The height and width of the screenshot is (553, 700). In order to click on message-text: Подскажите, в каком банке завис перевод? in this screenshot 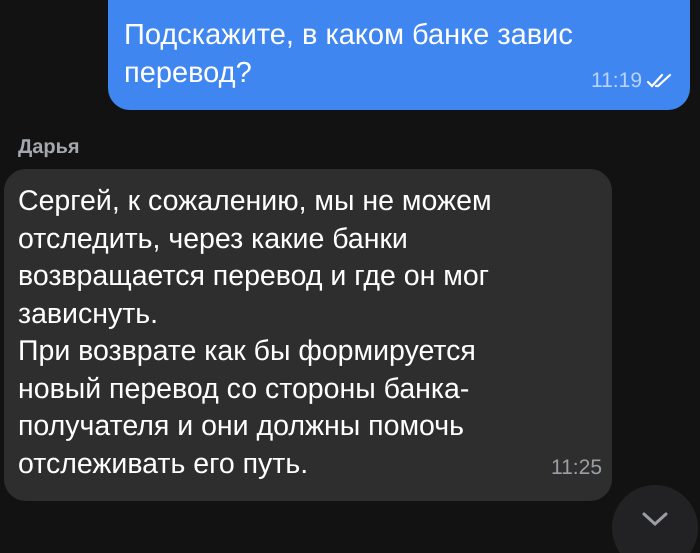, I will do `click(349, 54)`.